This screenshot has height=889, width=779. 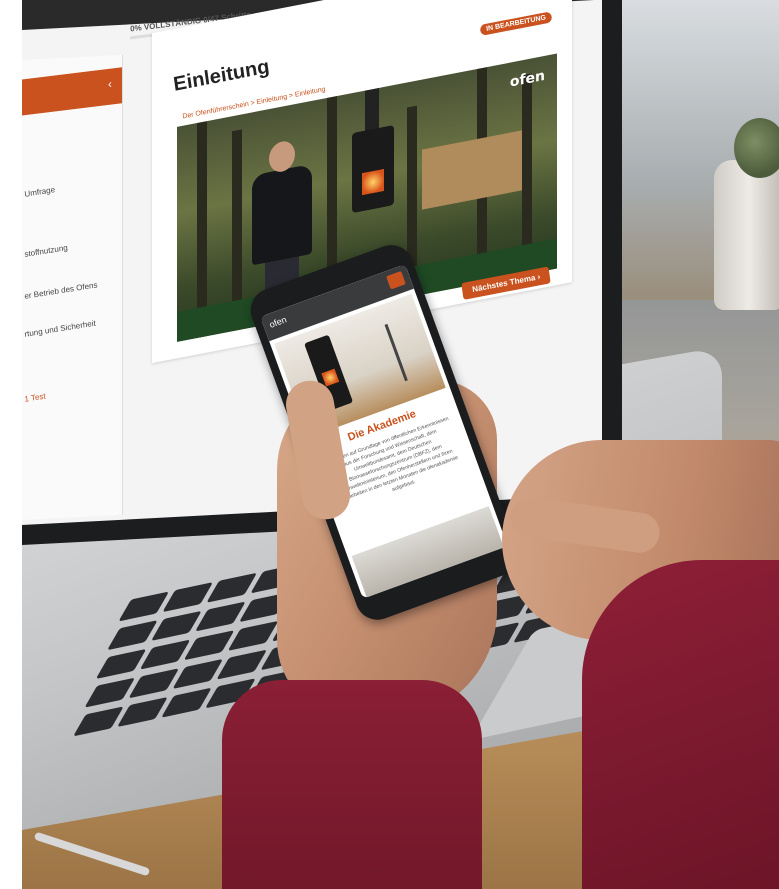 What do you see at coordinates (680, 724) in the screenshot?
I see `right-sleeve` at bounding box center [680, 724].